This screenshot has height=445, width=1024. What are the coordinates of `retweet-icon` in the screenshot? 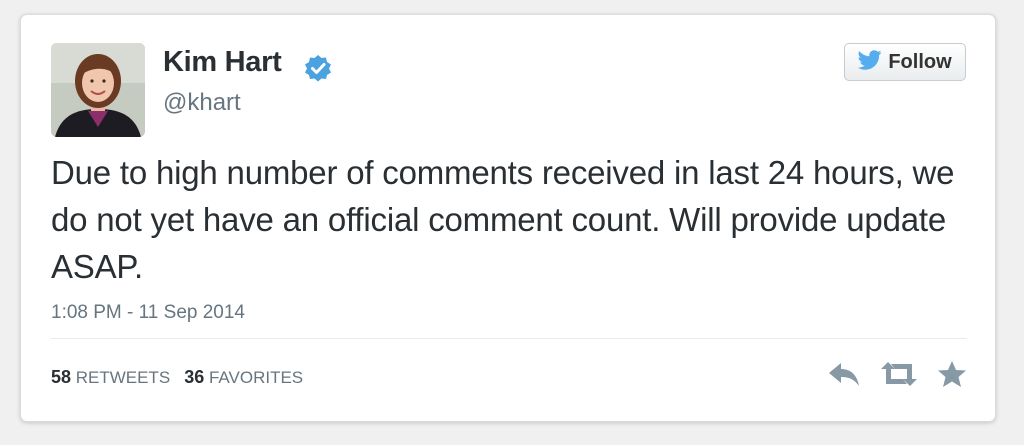 It's located at (899, 376).